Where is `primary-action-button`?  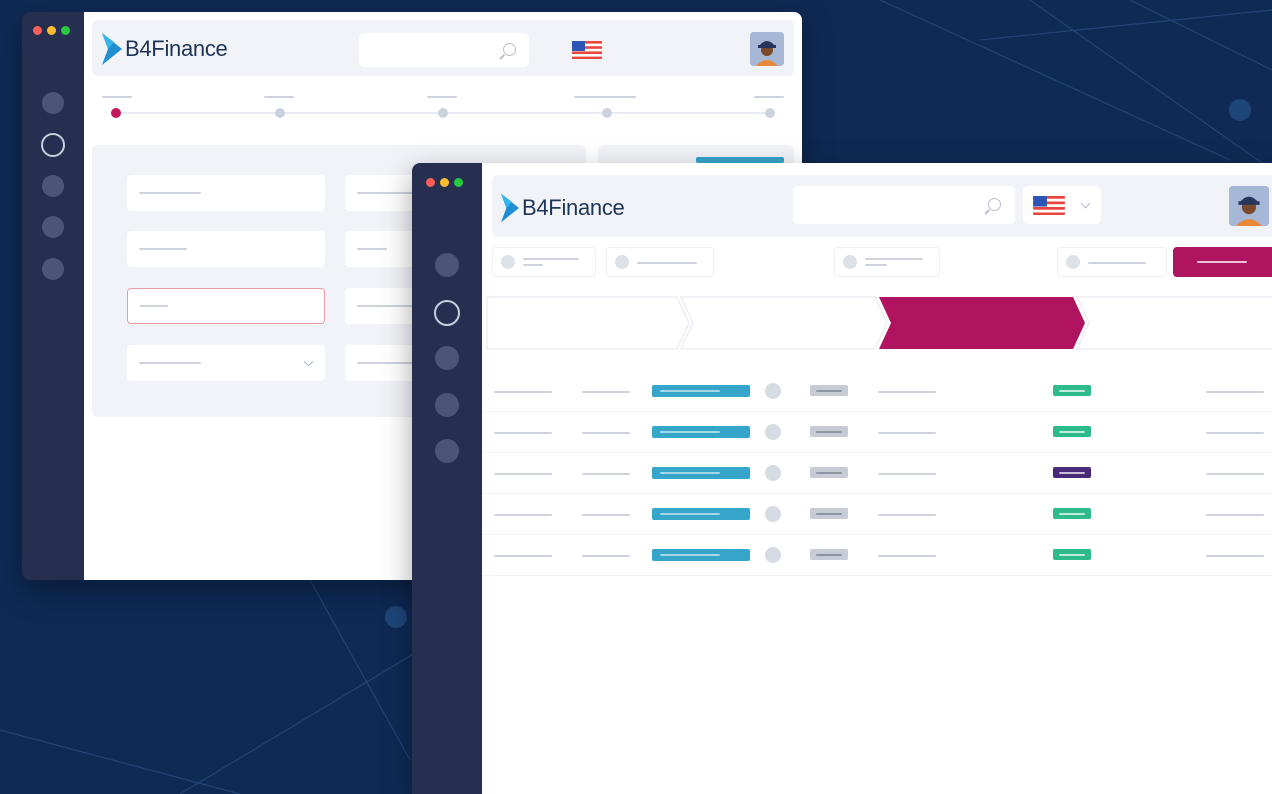
primary-action-button is located at coordinates (1222, 262).